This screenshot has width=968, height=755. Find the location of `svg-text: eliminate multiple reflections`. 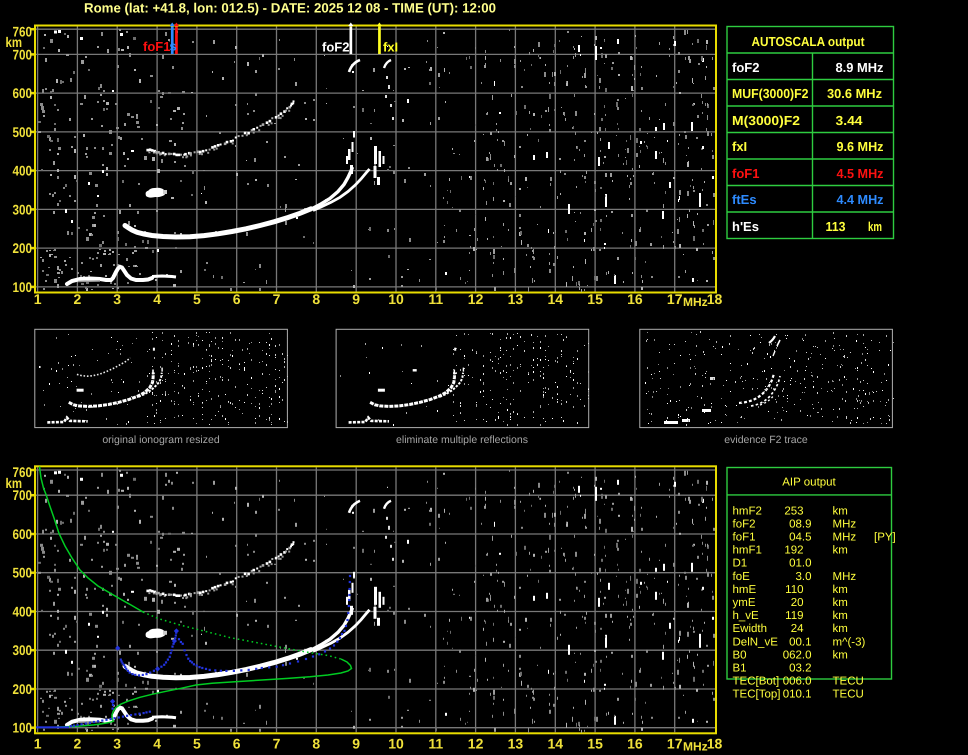

svg-text: eliminate multiple reflections is located at coordinates (462, 440).